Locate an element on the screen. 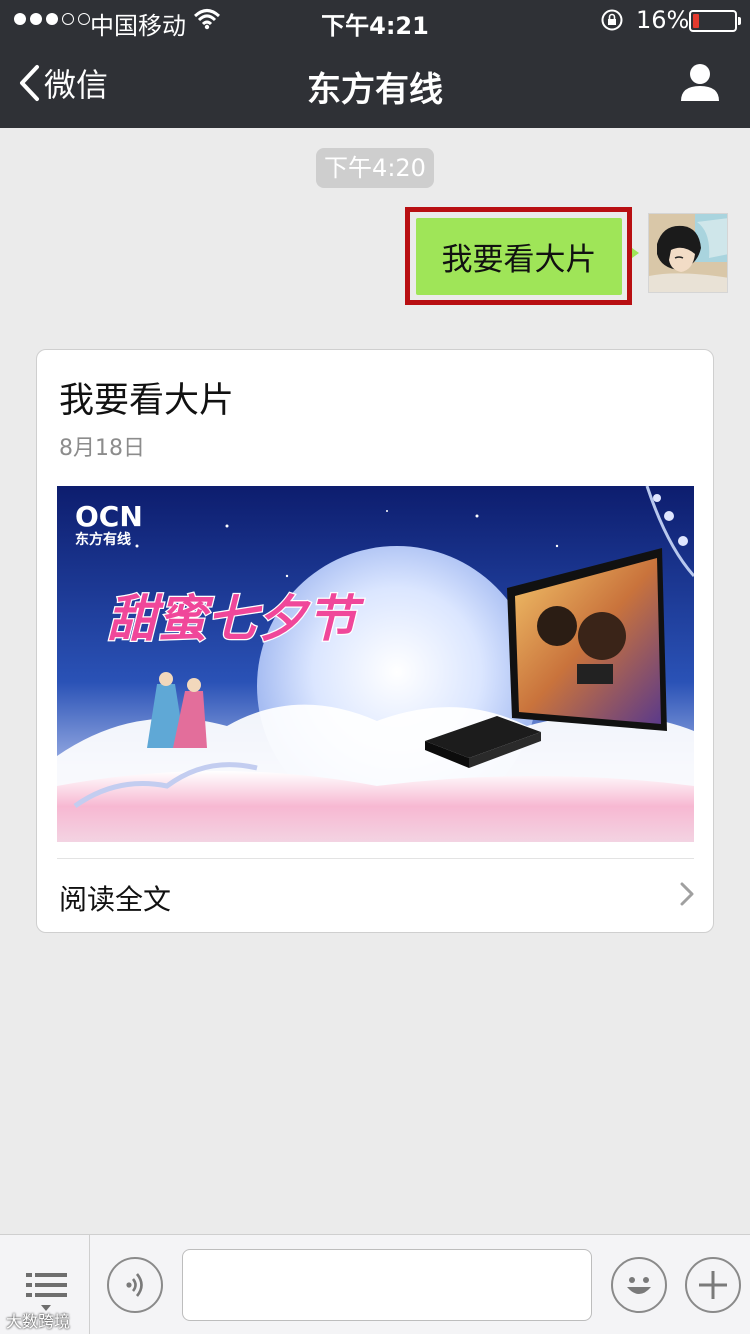 This screenshot has height=1334, width=750. rotation-lock-icon is located at coordinates (612, 22).